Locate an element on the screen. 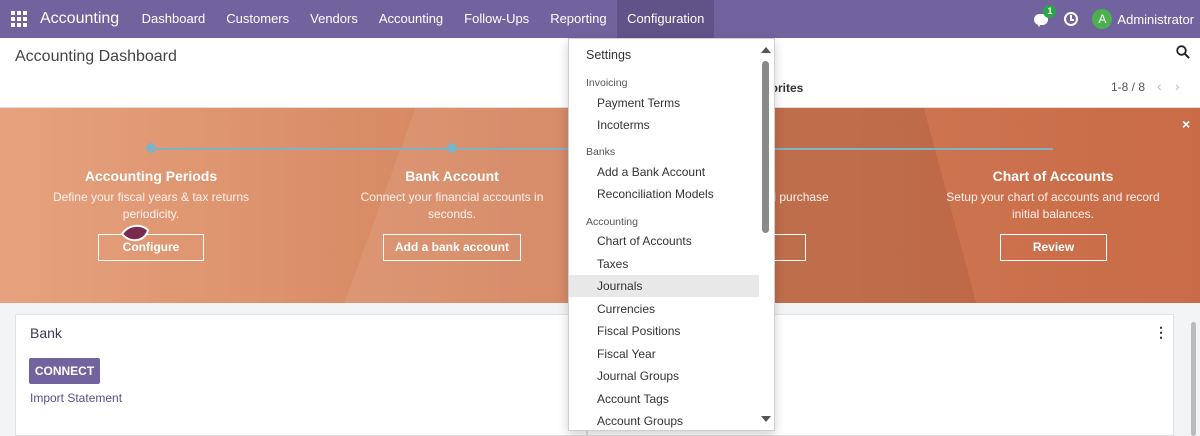 The image size is (1200, 436). menu-item-journals: Journals is located at coordinates (664, 286).